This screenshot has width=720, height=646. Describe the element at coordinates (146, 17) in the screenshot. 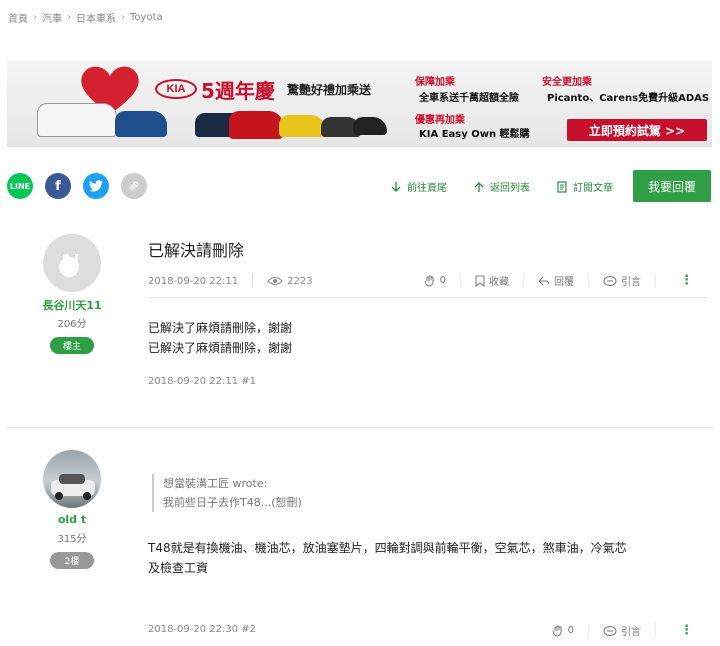

I see `breadcrumb-toyota: Toyota` at that location.